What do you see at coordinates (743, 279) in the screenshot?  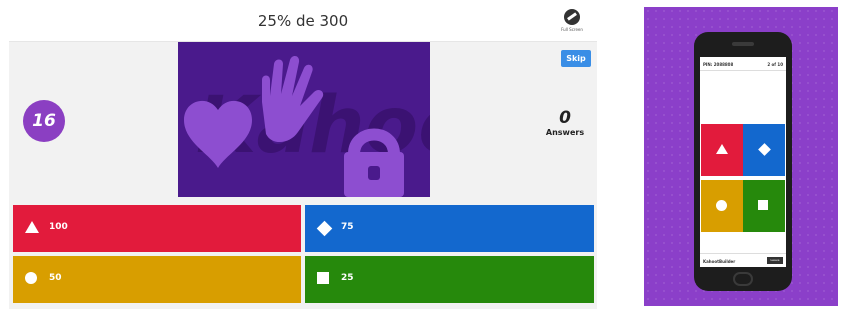 I see `home-button` at bounding box center [743, 279].